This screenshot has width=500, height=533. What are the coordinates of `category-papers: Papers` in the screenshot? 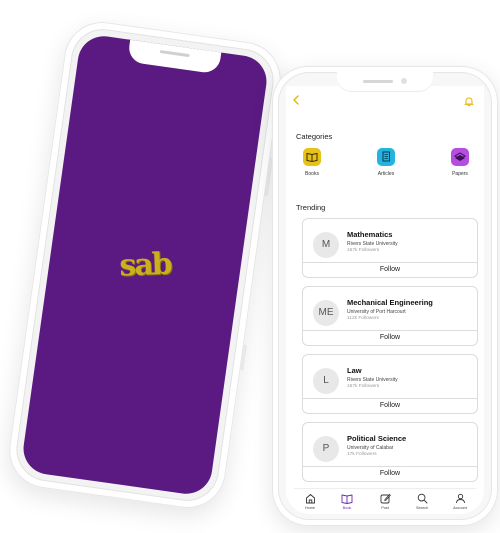 It's located at (460, 162).